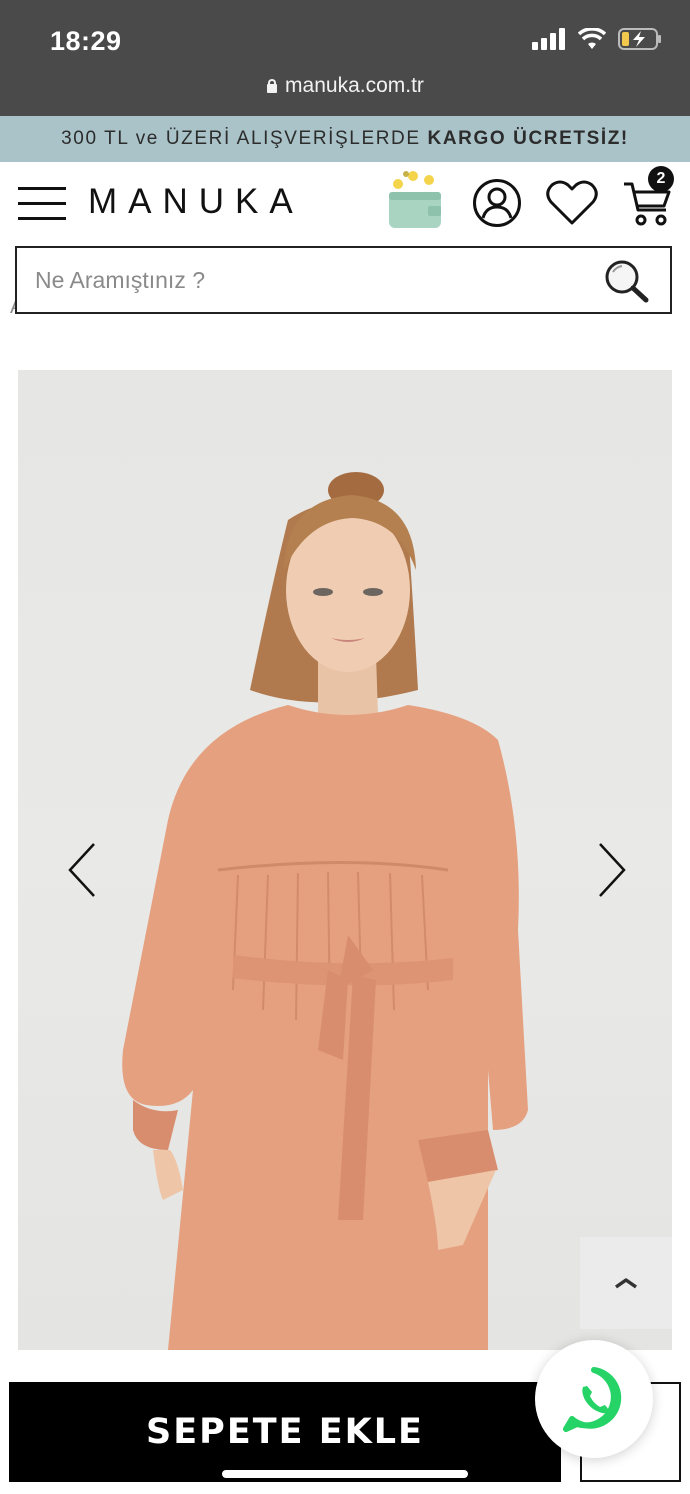 The height and width of the screenshot is (1494, 690). I want to click on whatsapp-icon, so click(592, 1399).